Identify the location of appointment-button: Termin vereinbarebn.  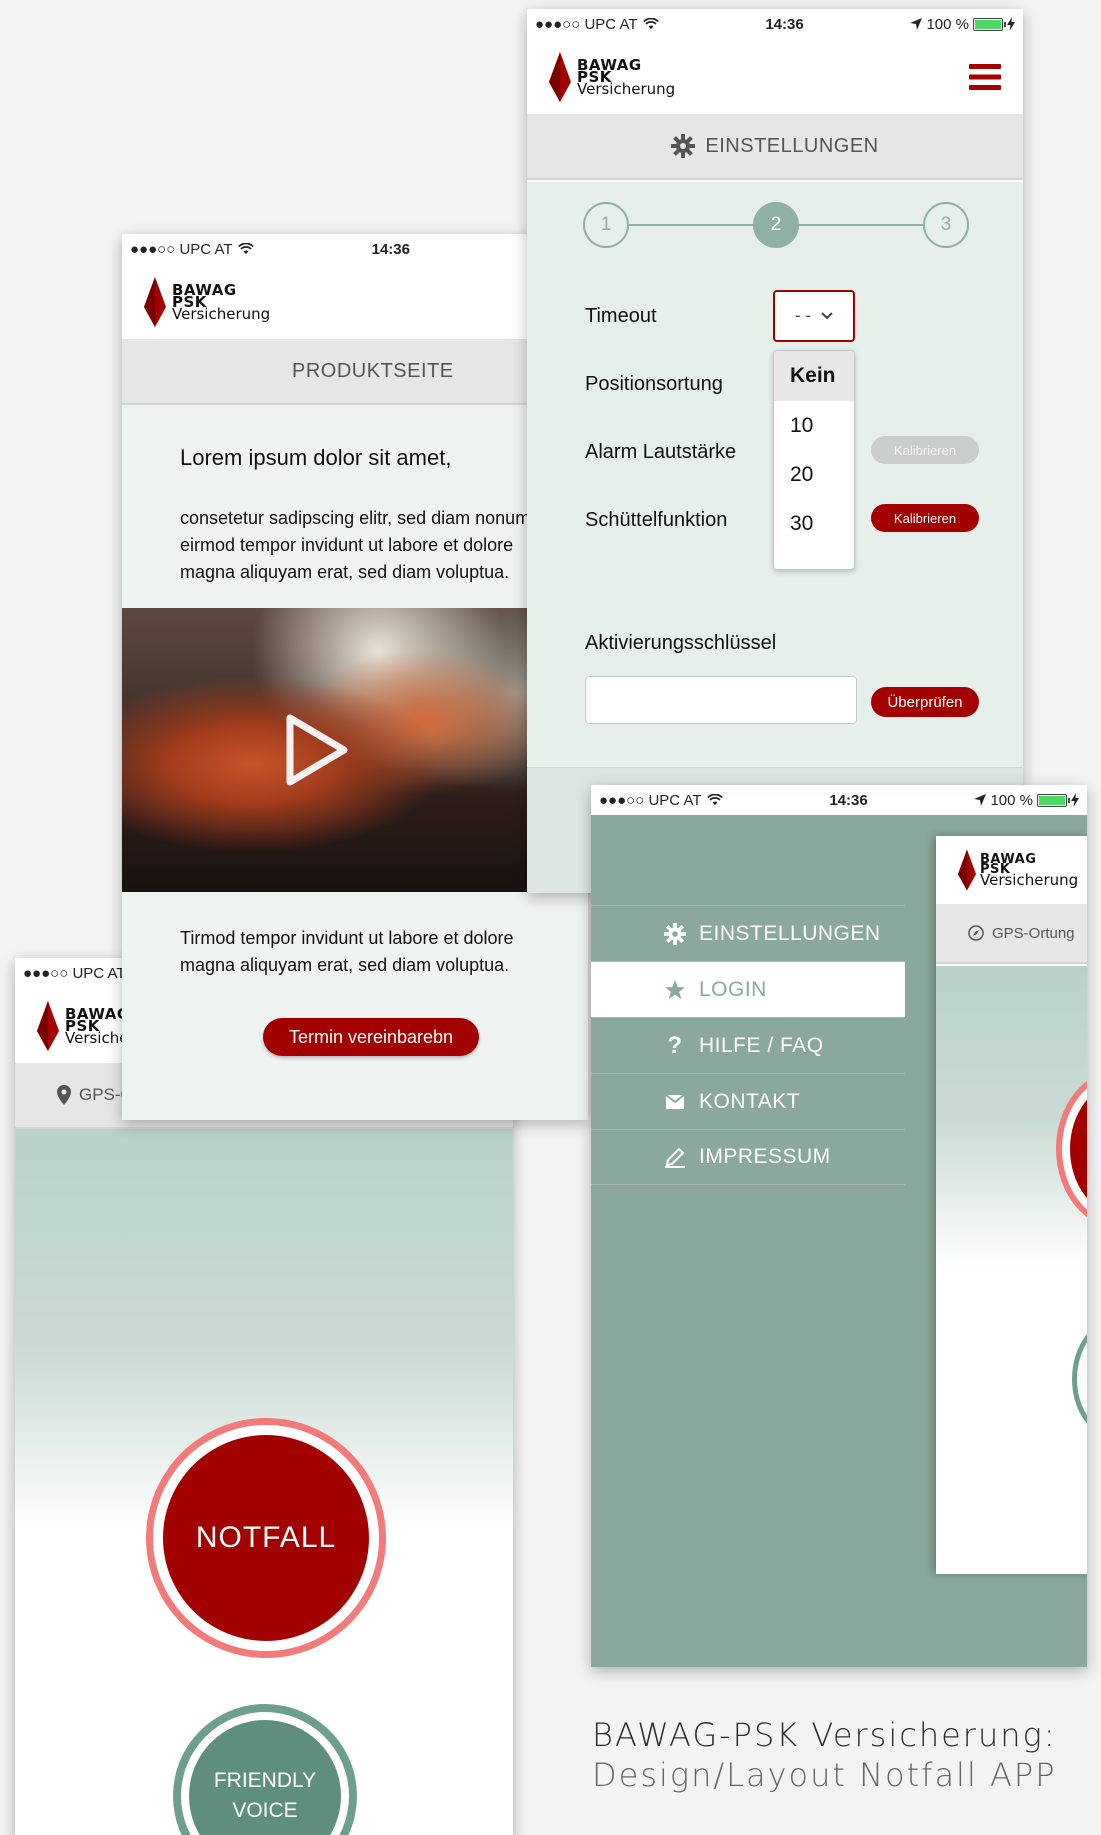
(371, 1037).